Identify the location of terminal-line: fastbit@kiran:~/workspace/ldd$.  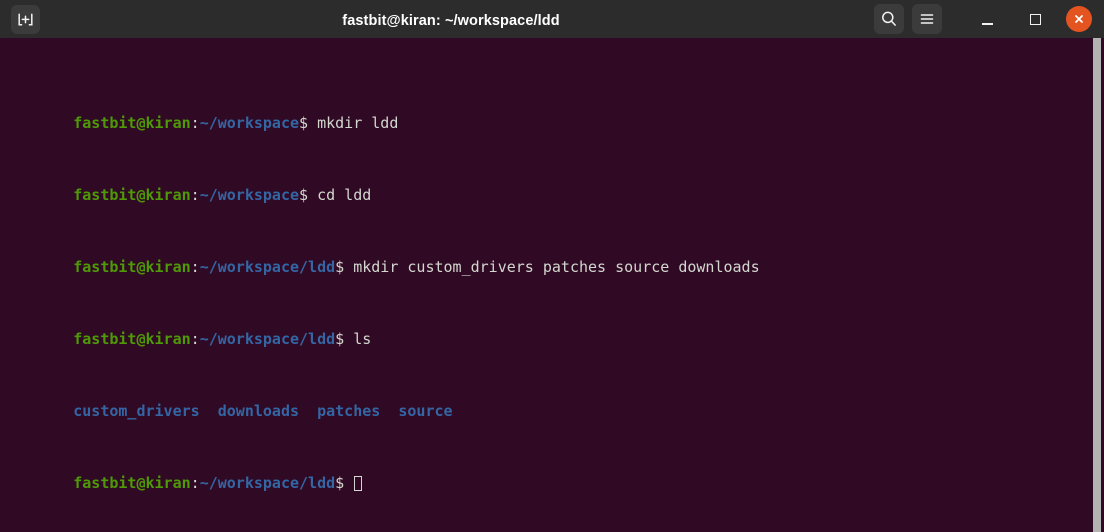
(380, 474).